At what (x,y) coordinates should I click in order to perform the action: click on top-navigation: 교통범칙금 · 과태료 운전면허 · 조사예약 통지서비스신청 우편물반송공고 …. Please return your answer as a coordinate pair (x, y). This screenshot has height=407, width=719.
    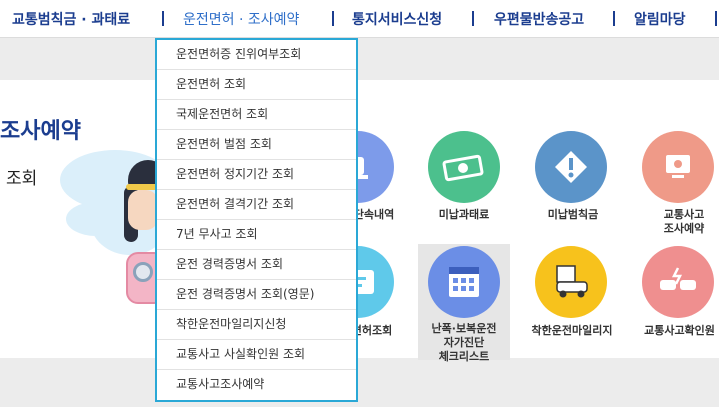
    Looking at the image, I should click on (359, 19).